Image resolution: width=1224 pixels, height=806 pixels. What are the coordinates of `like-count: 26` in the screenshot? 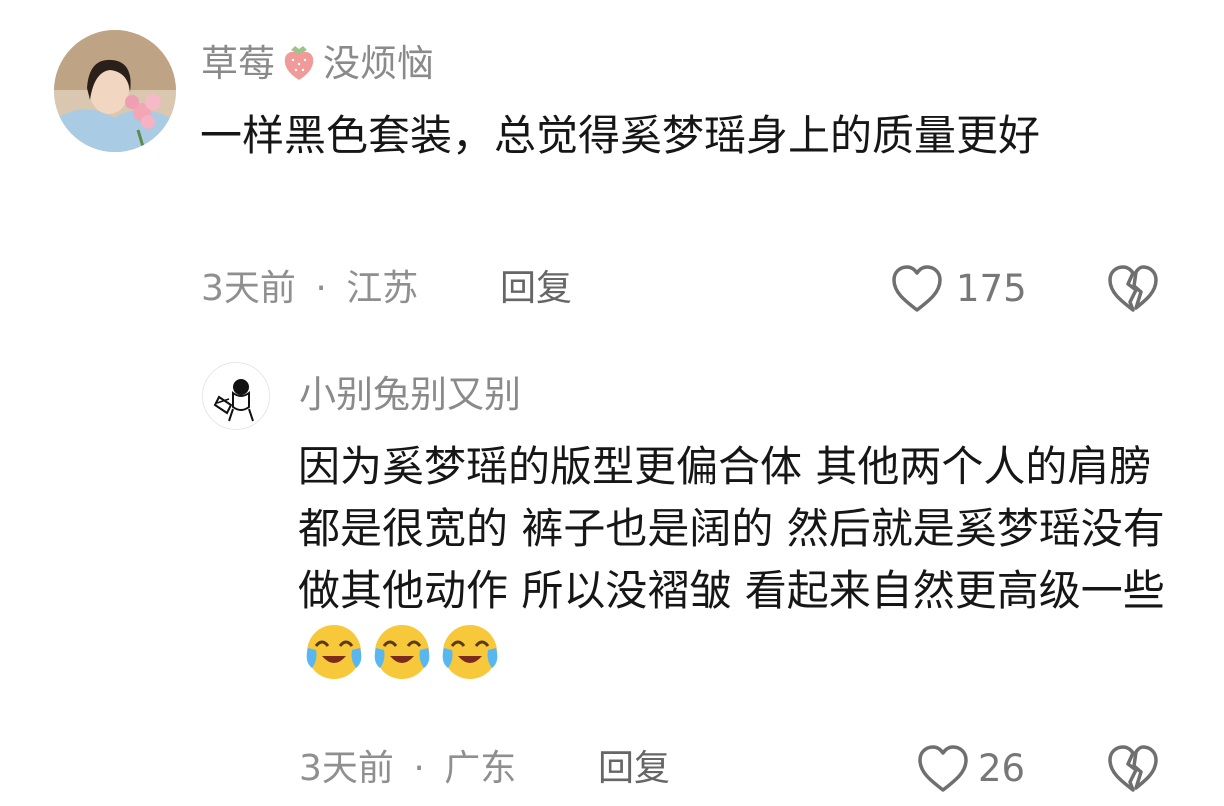 It's located at (1002, 768).